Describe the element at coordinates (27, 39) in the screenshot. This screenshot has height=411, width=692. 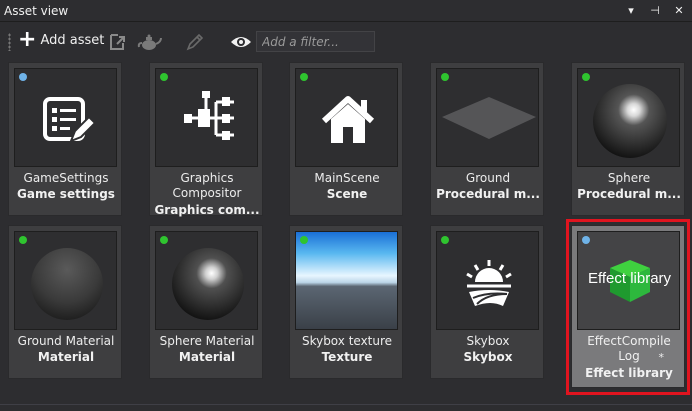
I see `plus-icon: +` at that location.